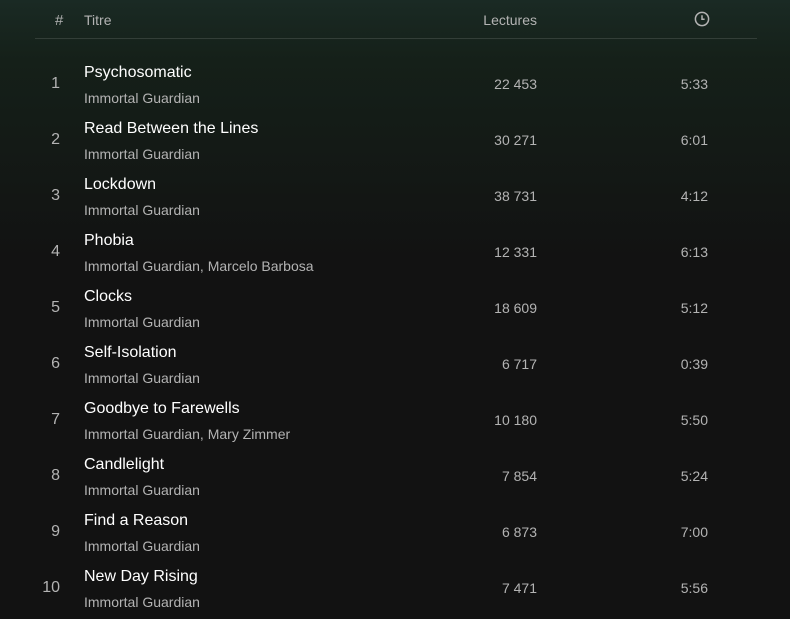 The width and height of the screenshot is (790, 619). I want to click on track-row: 5 Clocks Immortal Guardian 18 609 5:12, so click(396, 308).